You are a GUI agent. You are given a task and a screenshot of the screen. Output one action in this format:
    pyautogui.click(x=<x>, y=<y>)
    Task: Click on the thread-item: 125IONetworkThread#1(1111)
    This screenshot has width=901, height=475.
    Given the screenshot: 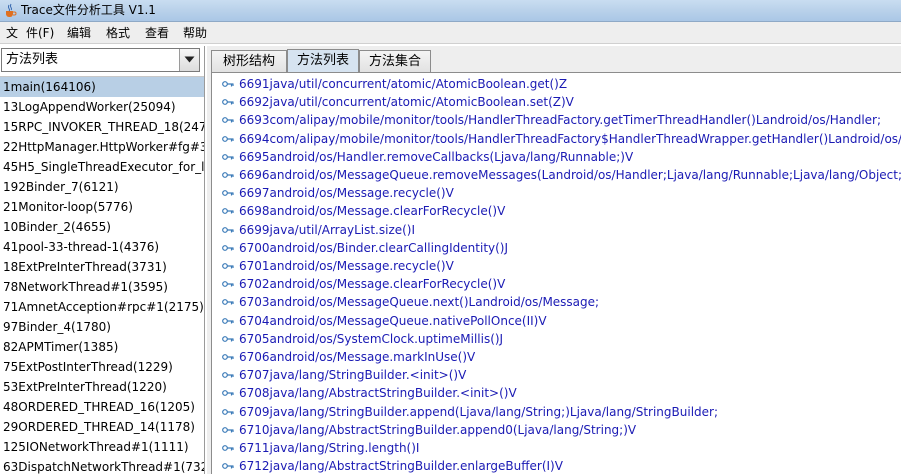 What is the action you would take?
    pyautogui.click(x=102, y=447)
    